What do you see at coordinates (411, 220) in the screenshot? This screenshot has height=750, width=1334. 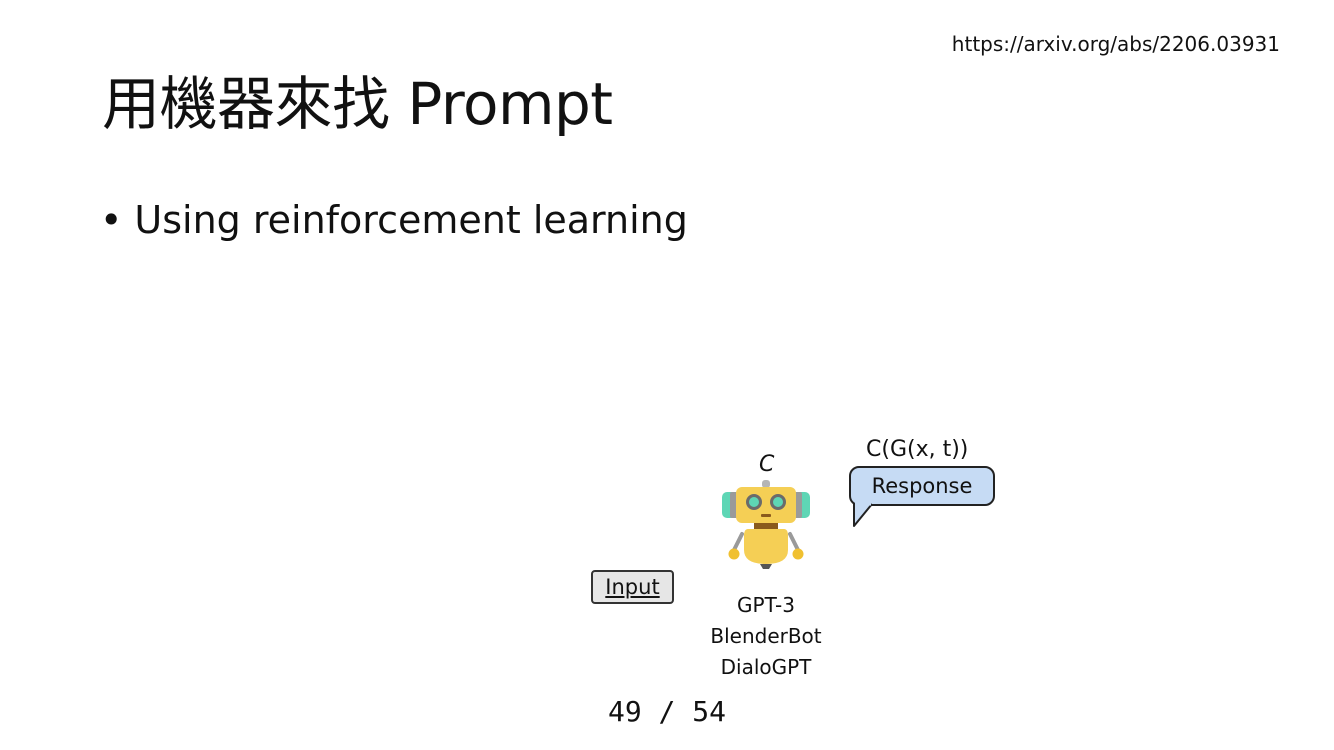 I see `bullet-text: Using reinforcement learning` at bounding box center [411, 220].